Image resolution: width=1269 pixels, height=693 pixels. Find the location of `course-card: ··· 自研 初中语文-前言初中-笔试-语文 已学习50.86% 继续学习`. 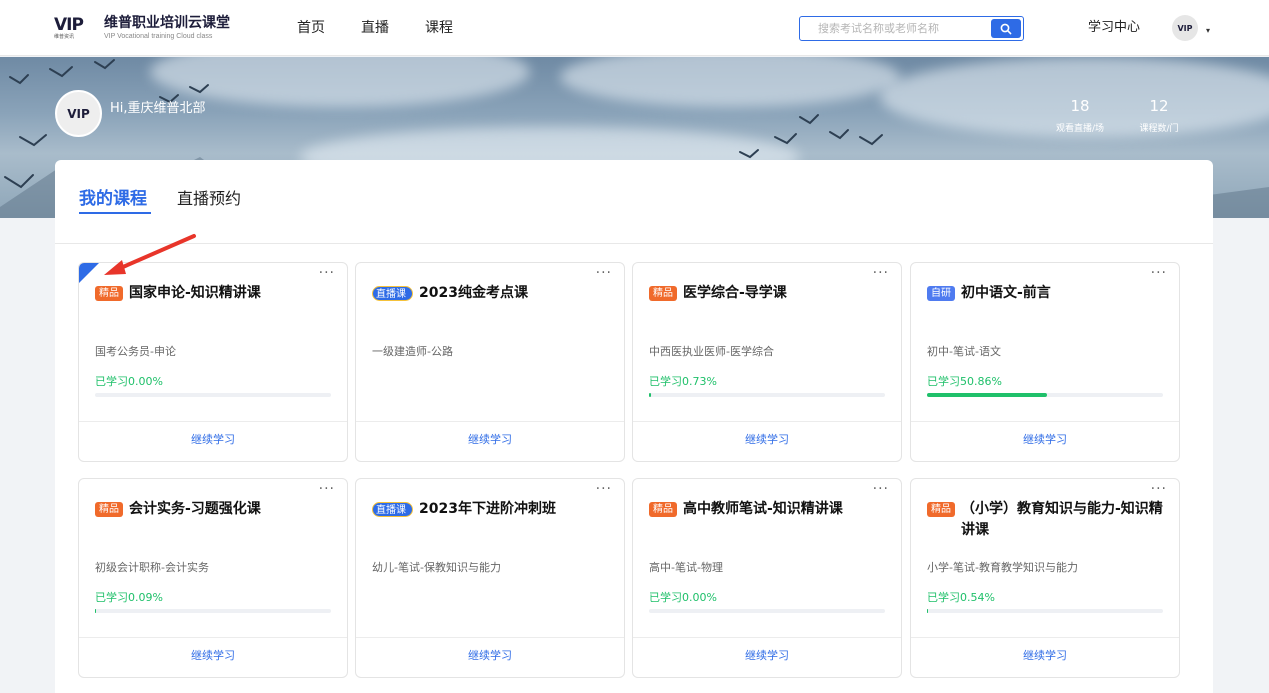

course-card: ··· 自研 初中语文-前言初中-笔试-语文 已学习50.86% 继续学习 is located at coordinates (1045, 362).